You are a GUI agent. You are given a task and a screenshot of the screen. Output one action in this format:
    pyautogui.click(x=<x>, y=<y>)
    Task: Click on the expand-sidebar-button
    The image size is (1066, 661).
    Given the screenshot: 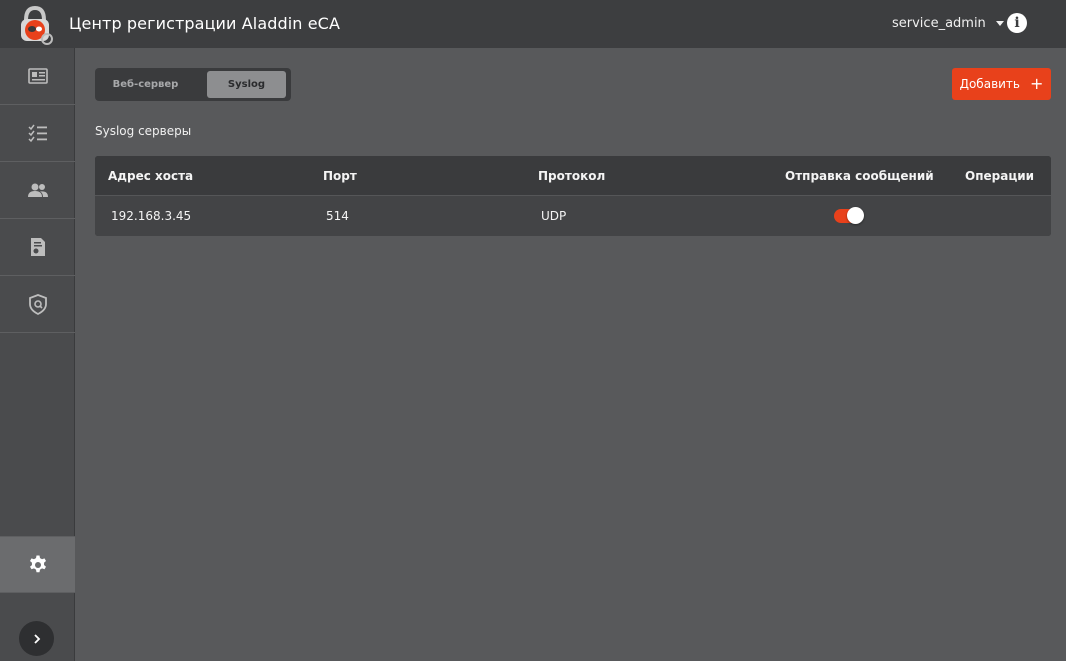 What is the action you would take?
    pyautogui.click(x=36, y=638)
    